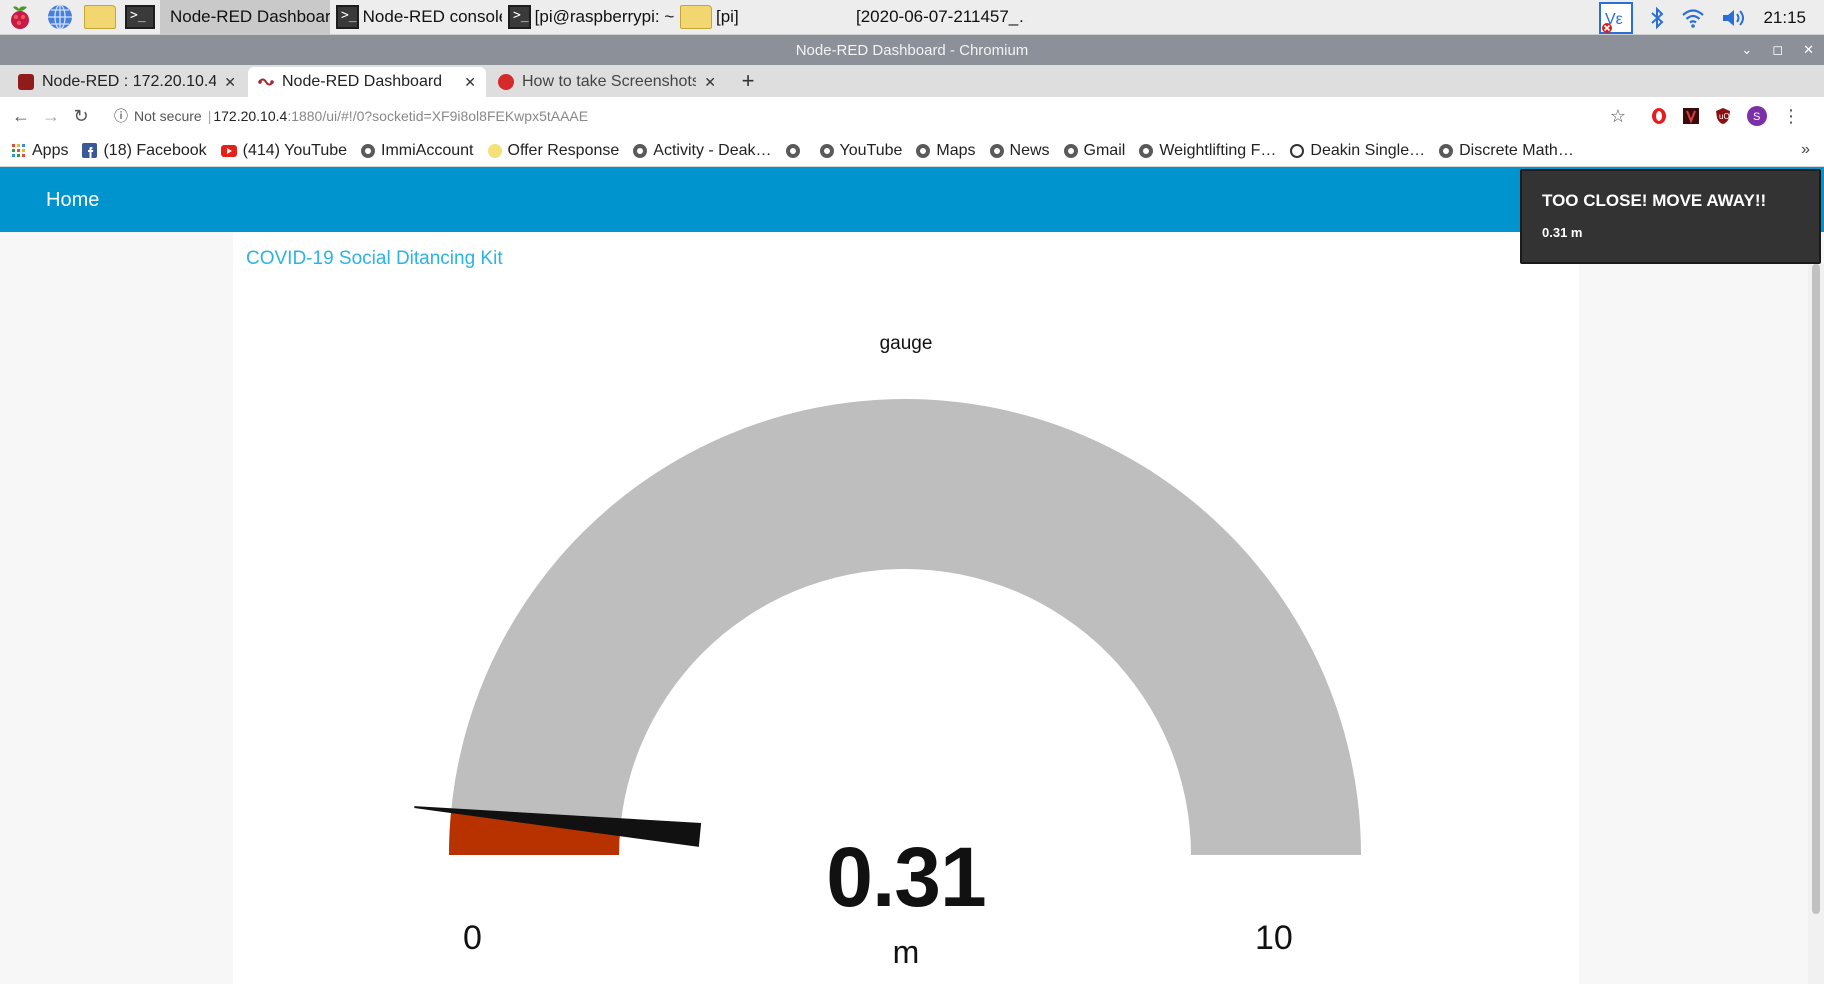 The image size is (1824, 984). What do you see at coordinates (129, 81) in the screenshot?
I see `tab-title: Node-RED : 172.20.10.4` at bounding box center [129, 81].